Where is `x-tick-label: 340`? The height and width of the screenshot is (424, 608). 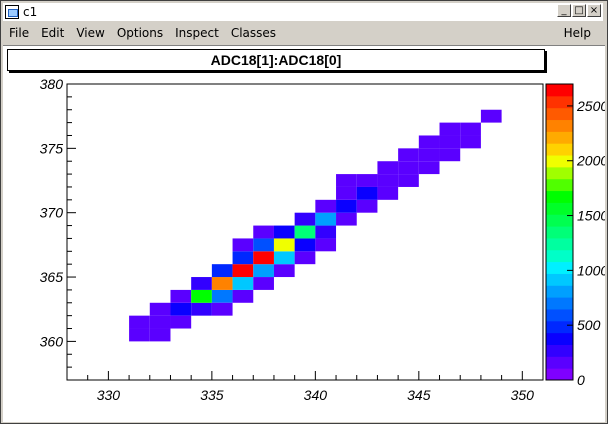 x-tick-label: 340 is located at coordinates (316, 395).